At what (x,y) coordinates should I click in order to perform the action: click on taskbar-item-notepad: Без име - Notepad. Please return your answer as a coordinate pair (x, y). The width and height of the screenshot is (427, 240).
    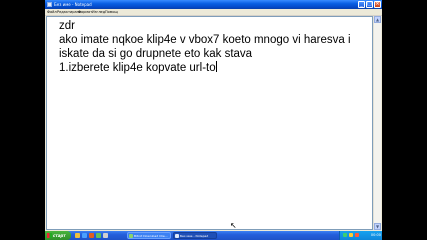
    Looking at the image, I should click on (195, 235).